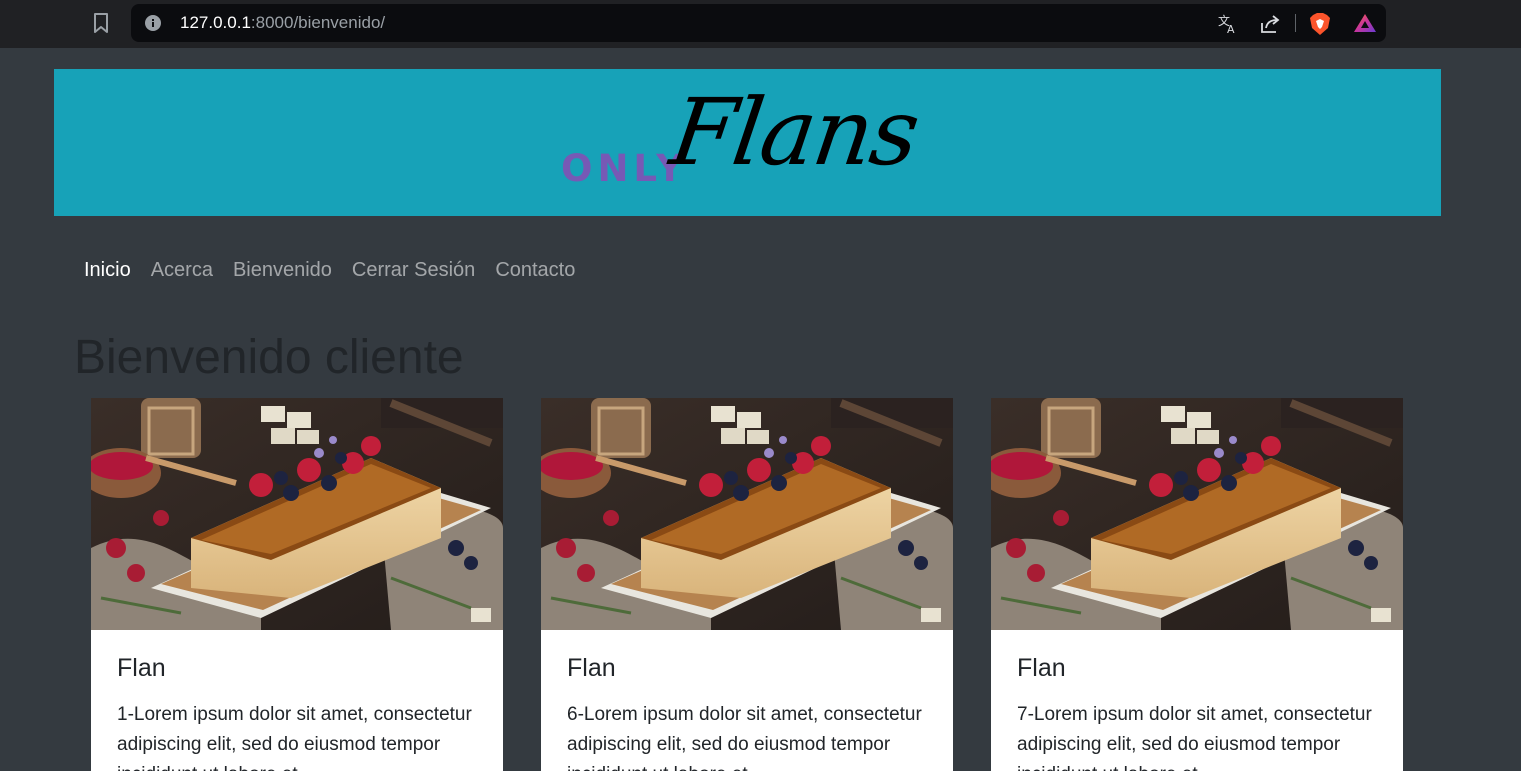  What do you see at coordinates (413, 270) in the screenshot?
I see `nav-item-cerrar-sesion: Cerrar Sesión` at bounding box center [413, 270].